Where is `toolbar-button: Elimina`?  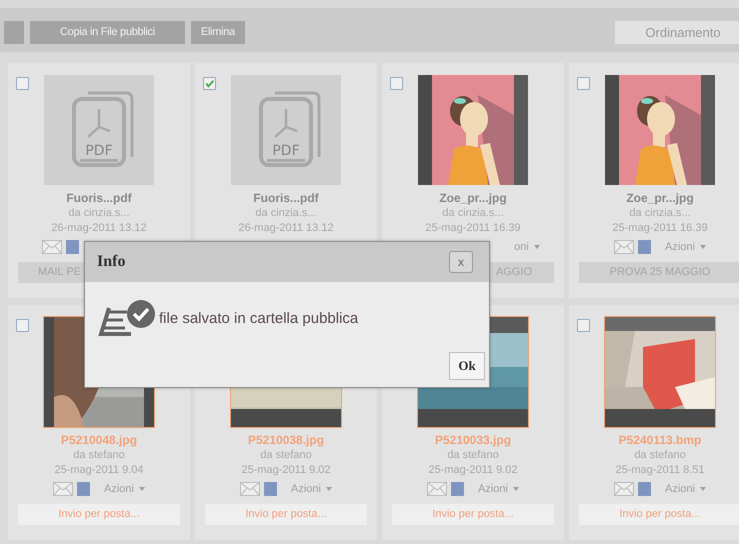
toolbar-button: Elimina is located at coordinates (217, 32).